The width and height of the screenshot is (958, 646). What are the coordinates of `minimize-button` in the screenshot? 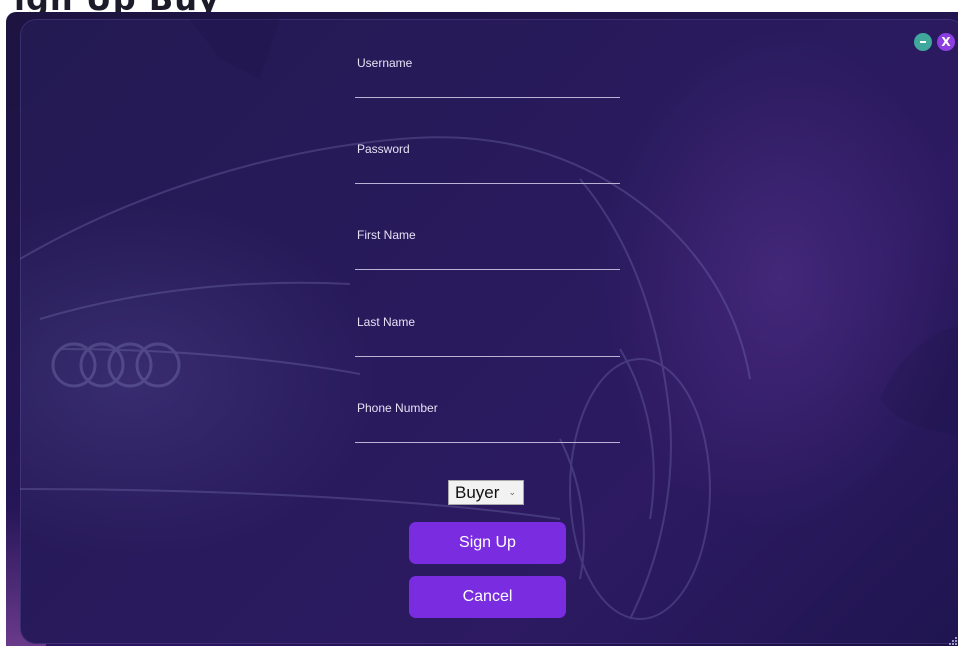 It's located at (923, 42).